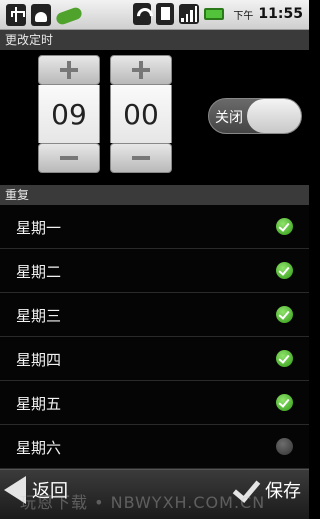 The image size is (320, 519). I want to click on day-label: 星期二, so click(39, 272).